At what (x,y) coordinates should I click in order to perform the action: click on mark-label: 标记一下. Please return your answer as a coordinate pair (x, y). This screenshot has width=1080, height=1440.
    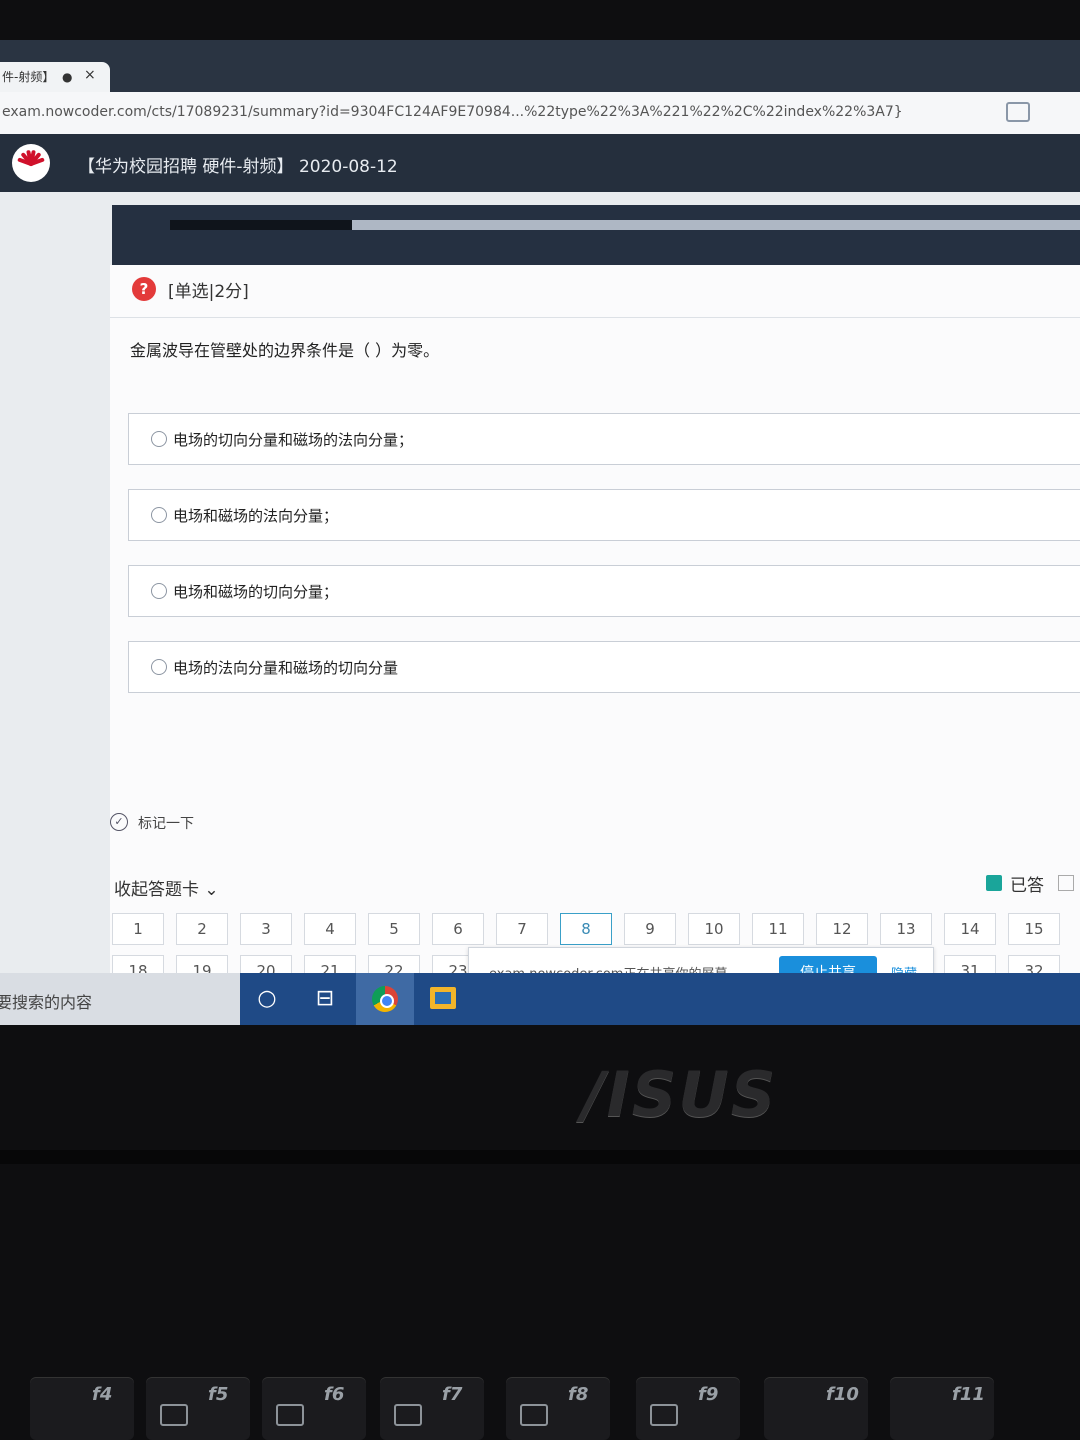
    Looking at the image, I should click on (166, 824).